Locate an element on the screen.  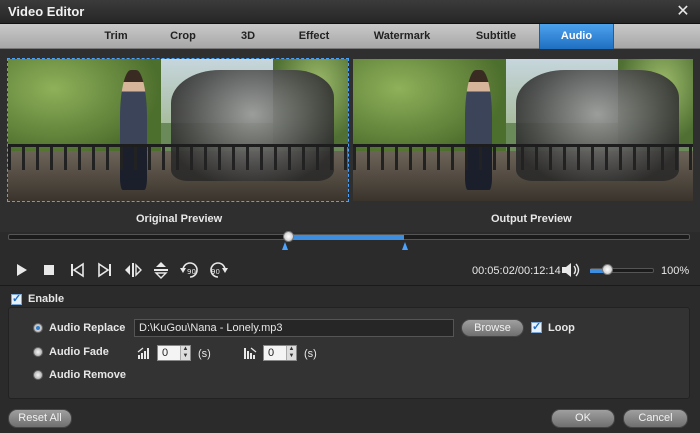
tab-crop: Crop is located at coordinates (183, 36).